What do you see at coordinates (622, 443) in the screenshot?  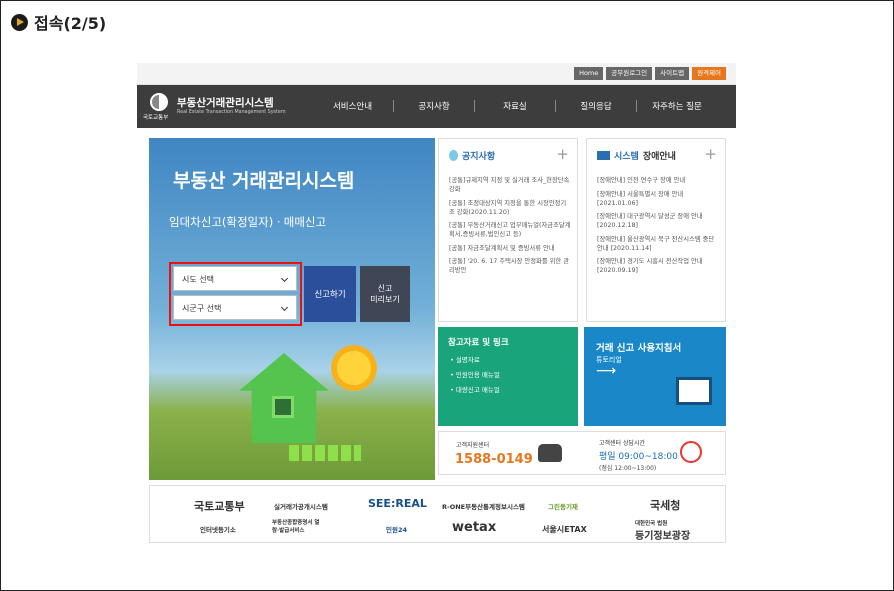 I see `hours-label: 고객센터 상담시간` at bounding box center [622, 443].